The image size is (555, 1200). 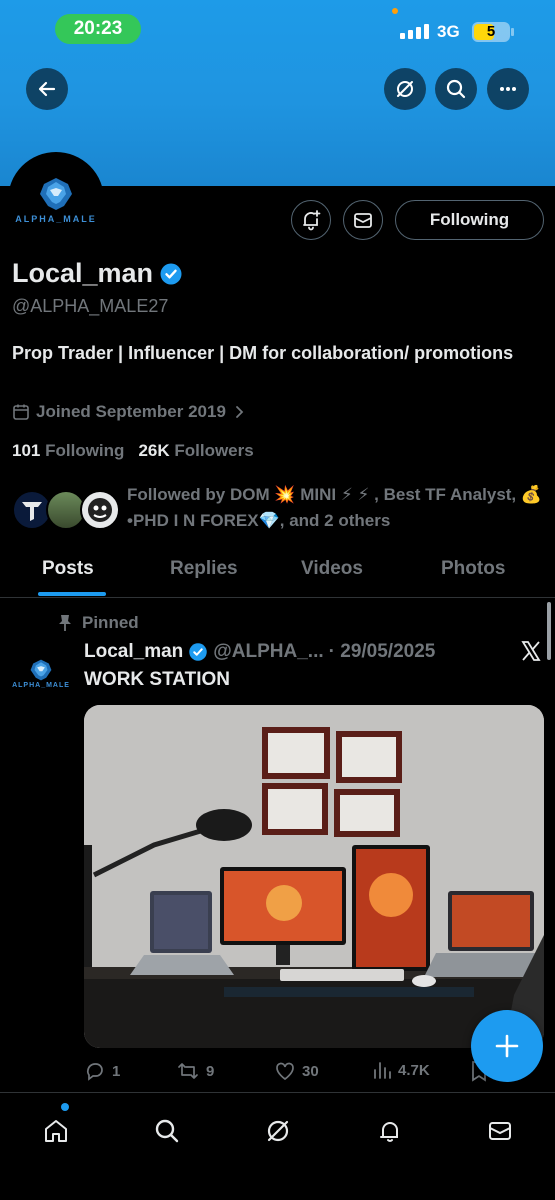 What do you see at coordinates (332, 573) in the screenshot?
I see `tab-videos: Videos` at bounding box center [332, 573].